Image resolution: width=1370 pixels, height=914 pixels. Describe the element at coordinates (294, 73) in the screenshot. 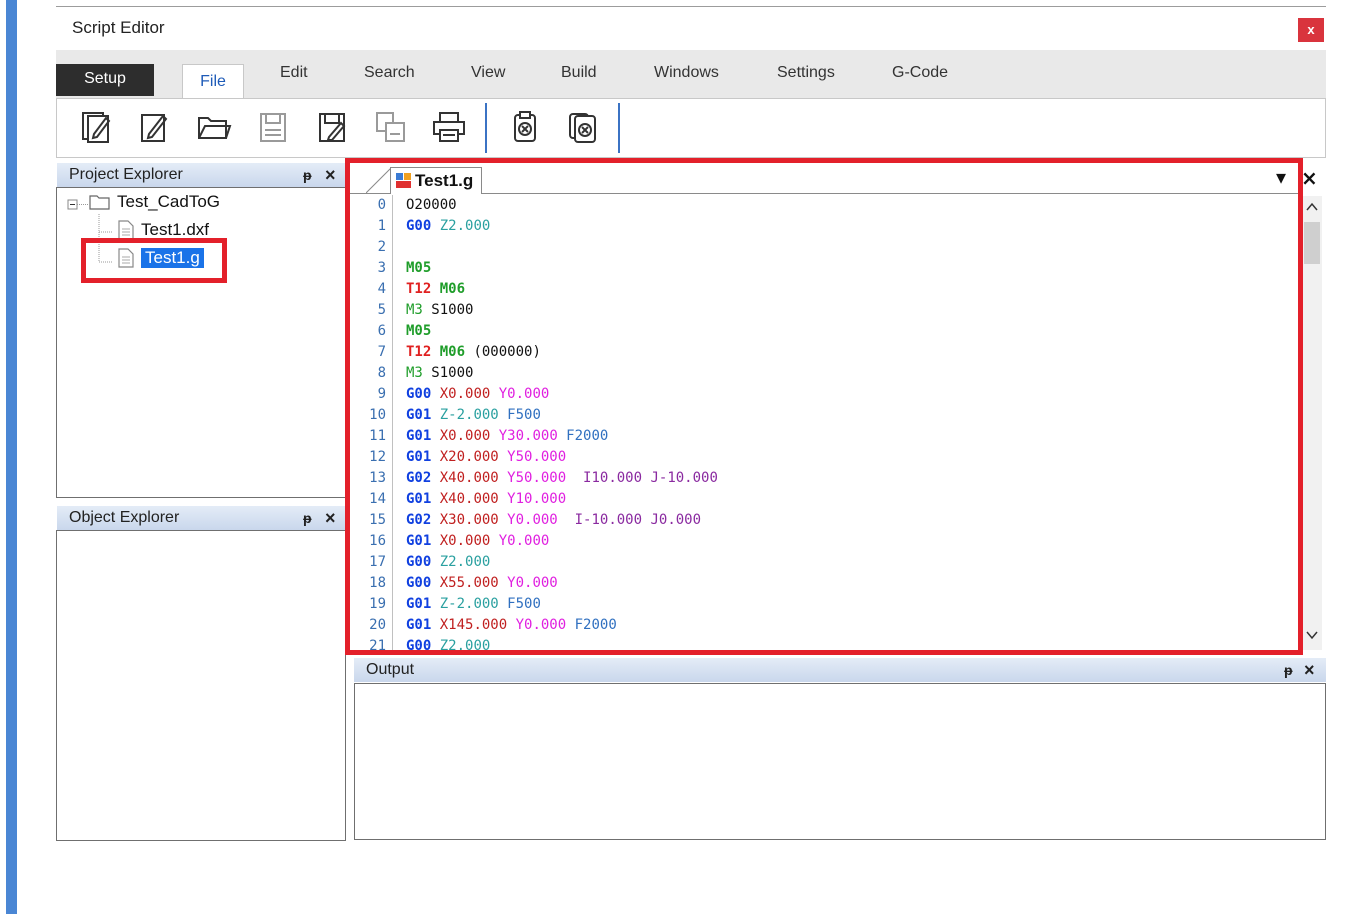

I see `tab-edit: Edit` at that location.